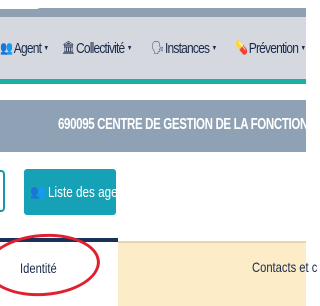 The width and height of the screenshot is (320, 306). I want to click on nav-item-instances-label: Instances, so click(187, 48).